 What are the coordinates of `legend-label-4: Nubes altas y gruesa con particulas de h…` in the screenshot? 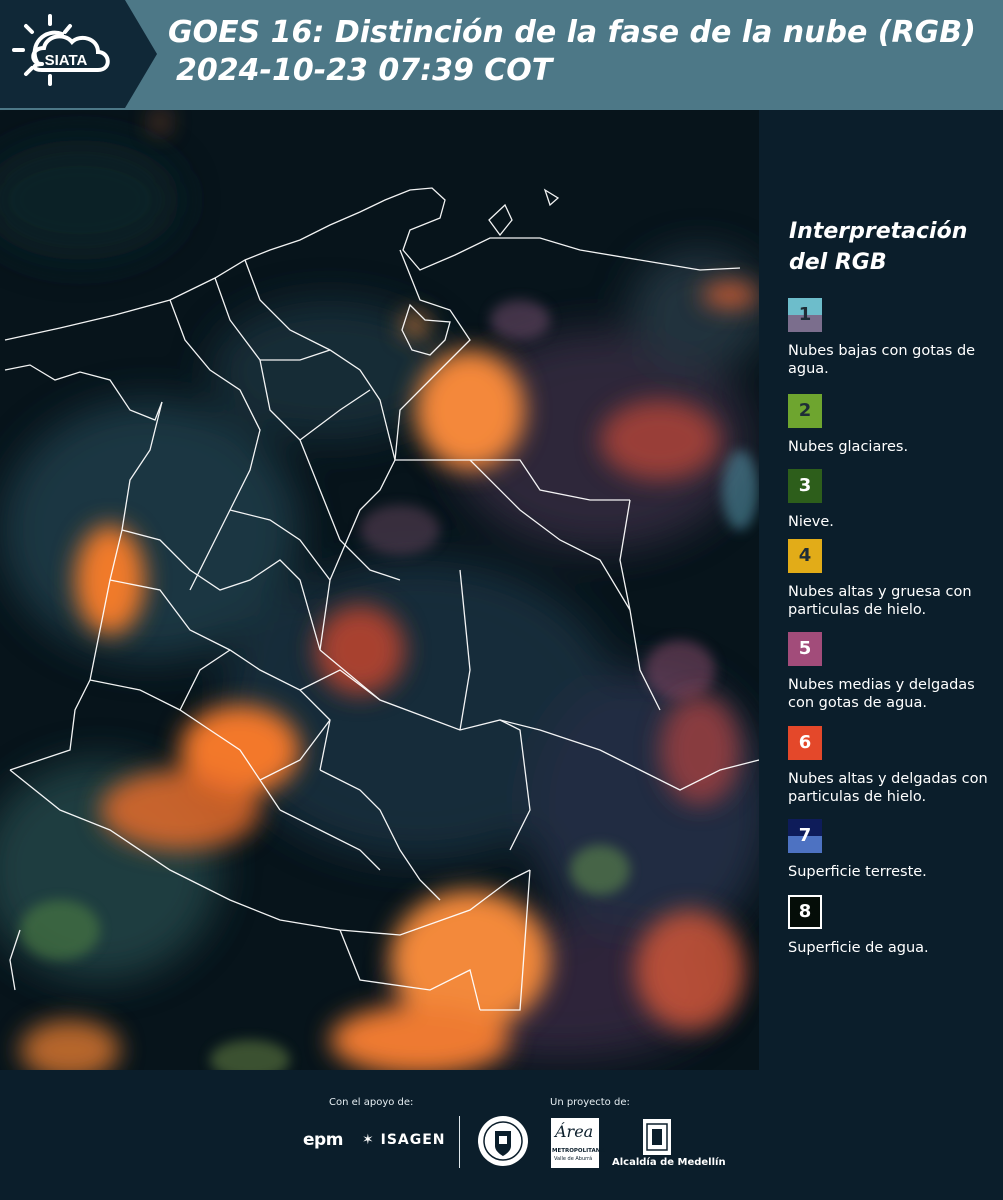 It's located at (880, 601).